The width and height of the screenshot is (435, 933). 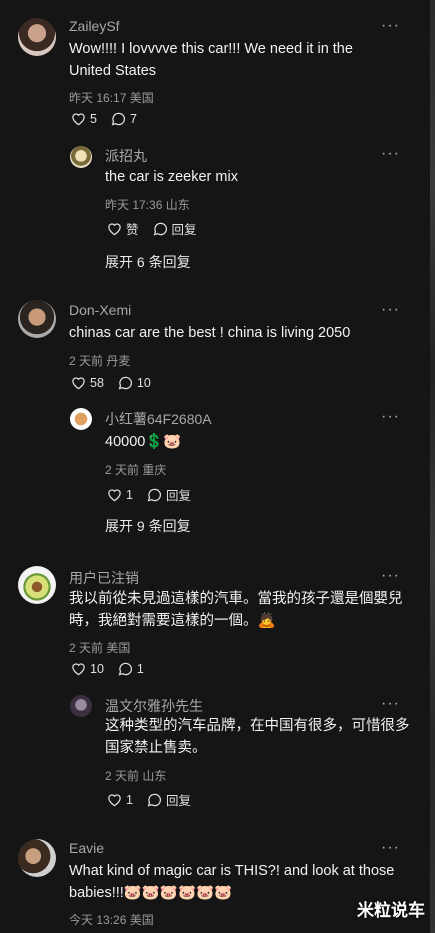 I want to click on comment-text-line: 我以前從未見過這樣的汽車。當我的孩子還是個嬰兒, so click(x=236, y=599).